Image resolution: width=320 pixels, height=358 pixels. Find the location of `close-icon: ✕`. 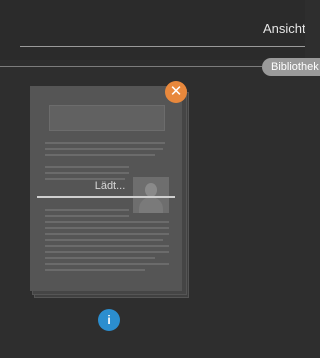

close-icon: ✕ is located at coordinates (176, 91).